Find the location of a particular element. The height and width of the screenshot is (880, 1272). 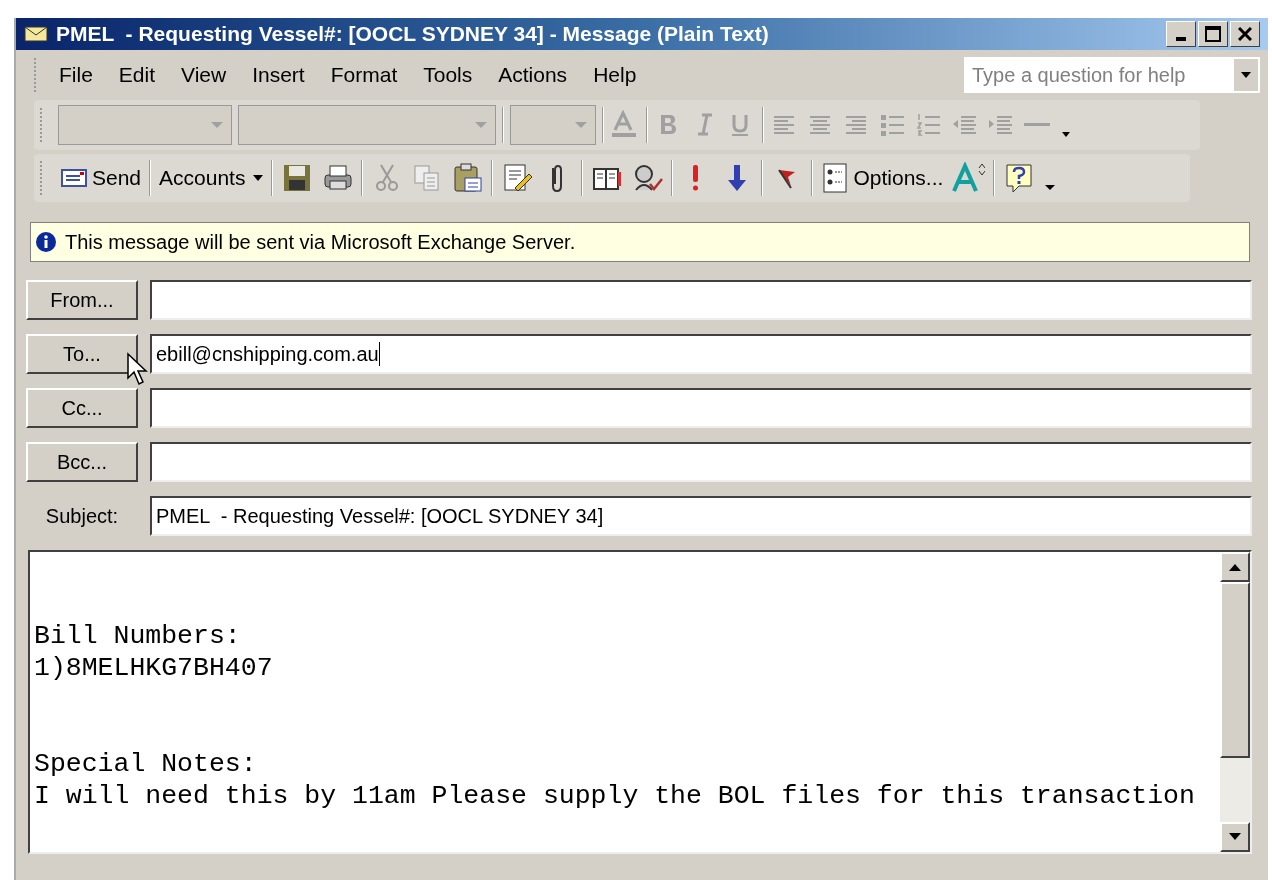

scrollbar is located at coordinates (1235, 702).